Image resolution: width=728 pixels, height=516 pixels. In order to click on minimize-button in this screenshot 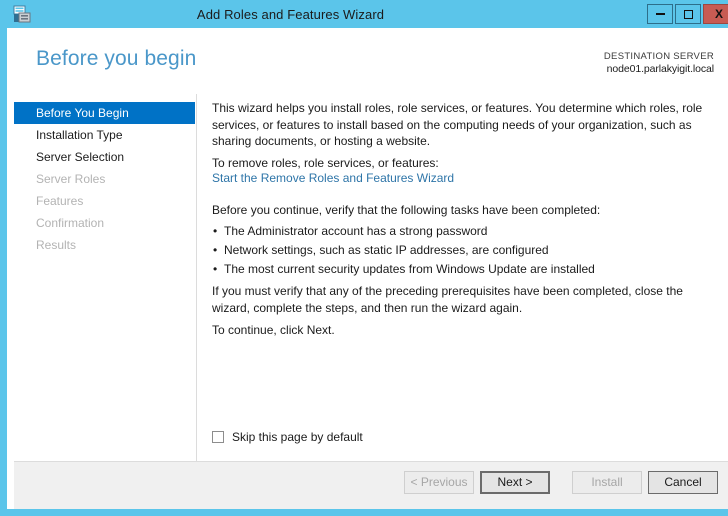, I will do `click(660, 14)`.